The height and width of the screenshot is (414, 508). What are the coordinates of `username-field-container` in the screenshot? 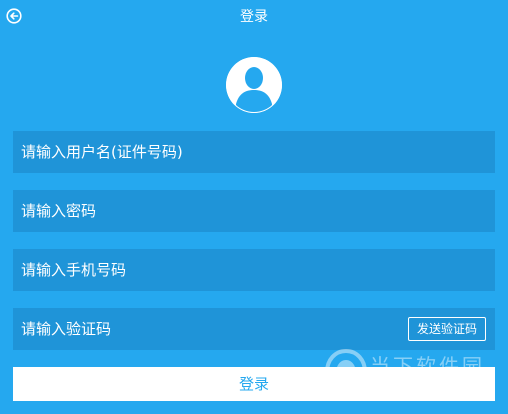 It's located at (254, 152).